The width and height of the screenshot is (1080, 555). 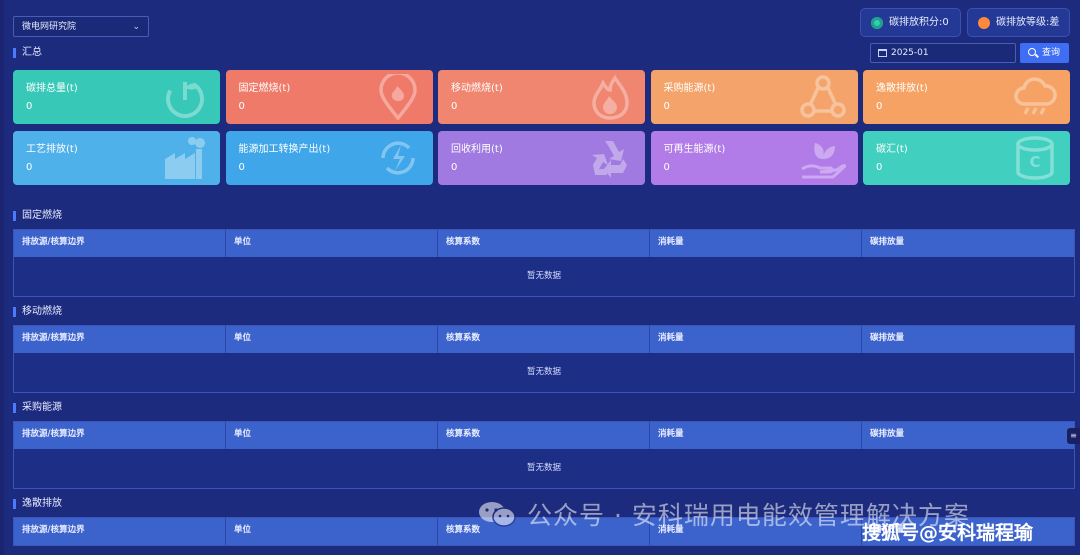 What do you see at coordinates (37, 504) in the screenshot?
I see `table-section-title: 逸散排放` at bounding box center [37, 504].